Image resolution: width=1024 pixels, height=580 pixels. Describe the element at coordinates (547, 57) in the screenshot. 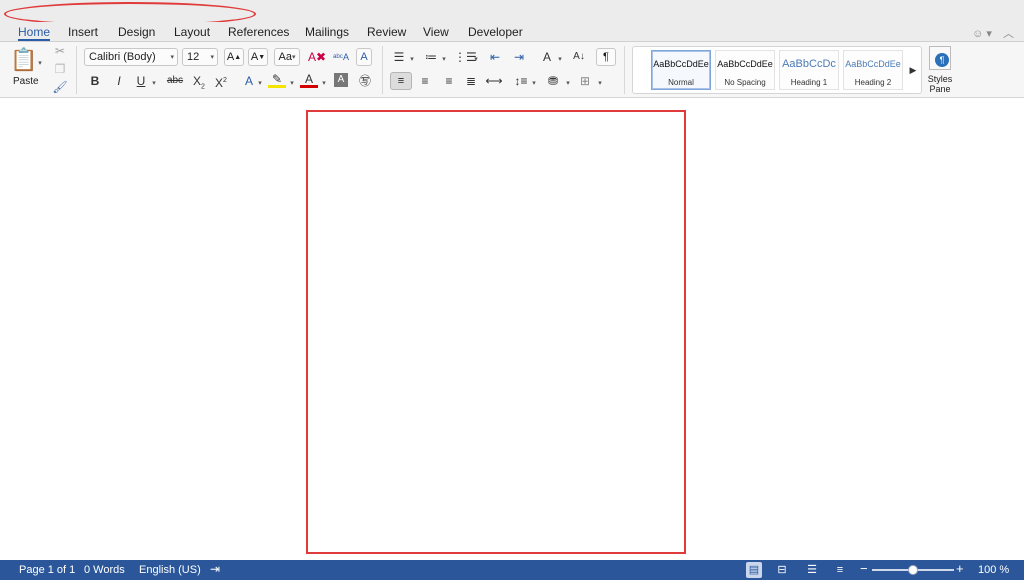

I see `text-direction-icon: A` at that location.